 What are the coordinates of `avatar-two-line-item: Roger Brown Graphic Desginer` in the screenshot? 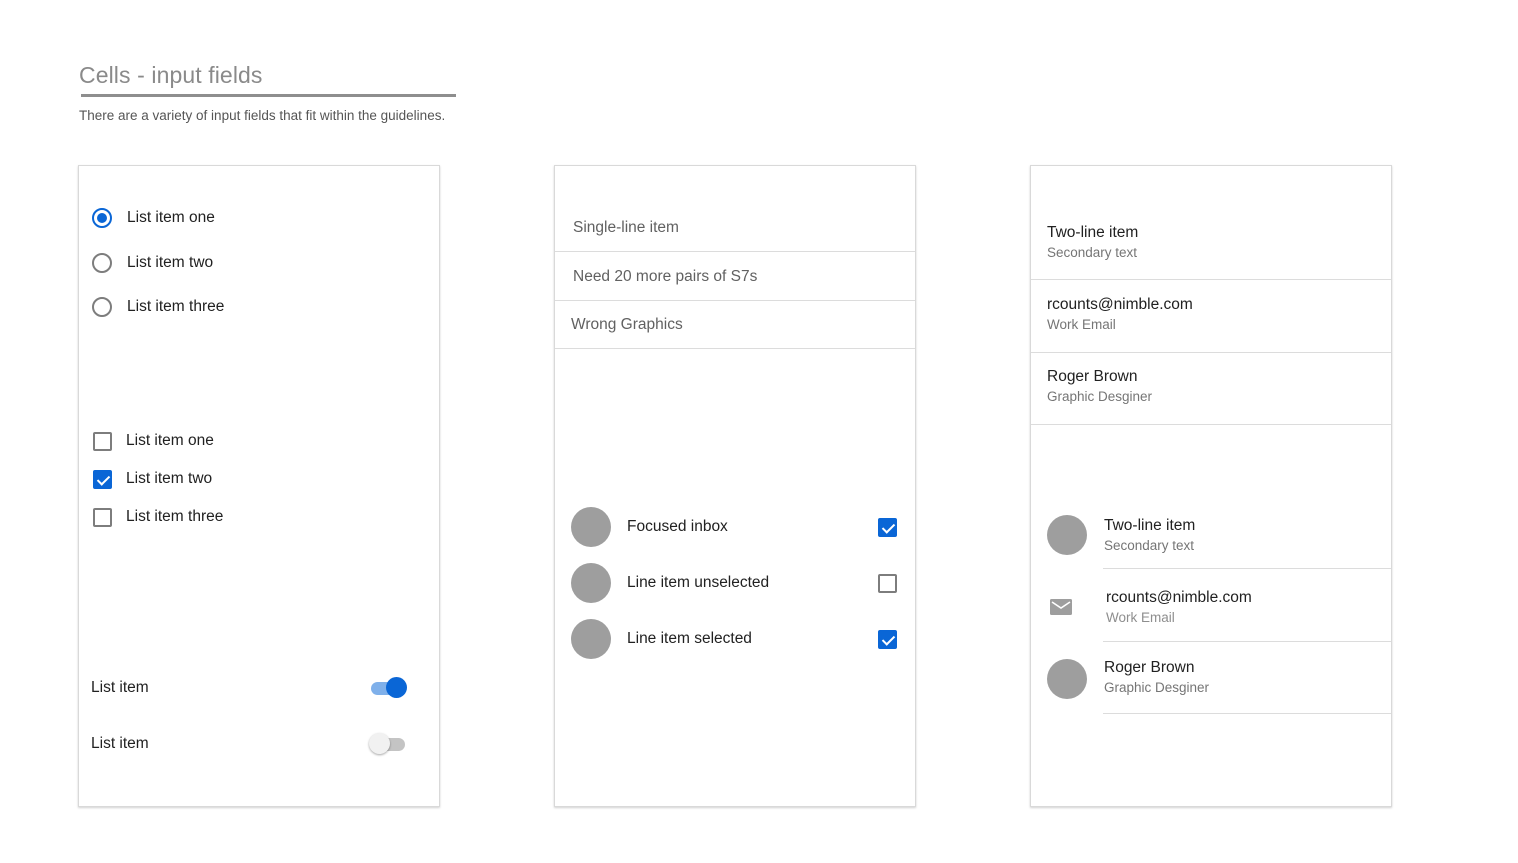 It's located at (1211, 678).